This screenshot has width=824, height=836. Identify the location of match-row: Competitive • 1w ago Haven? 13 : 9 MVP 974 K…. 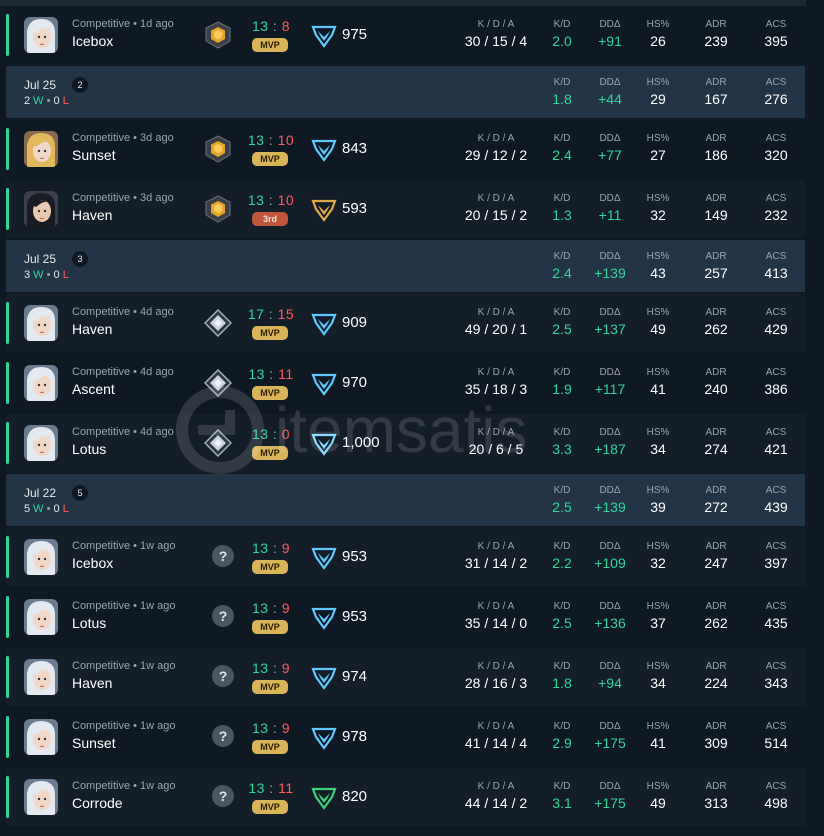
(405, 677).